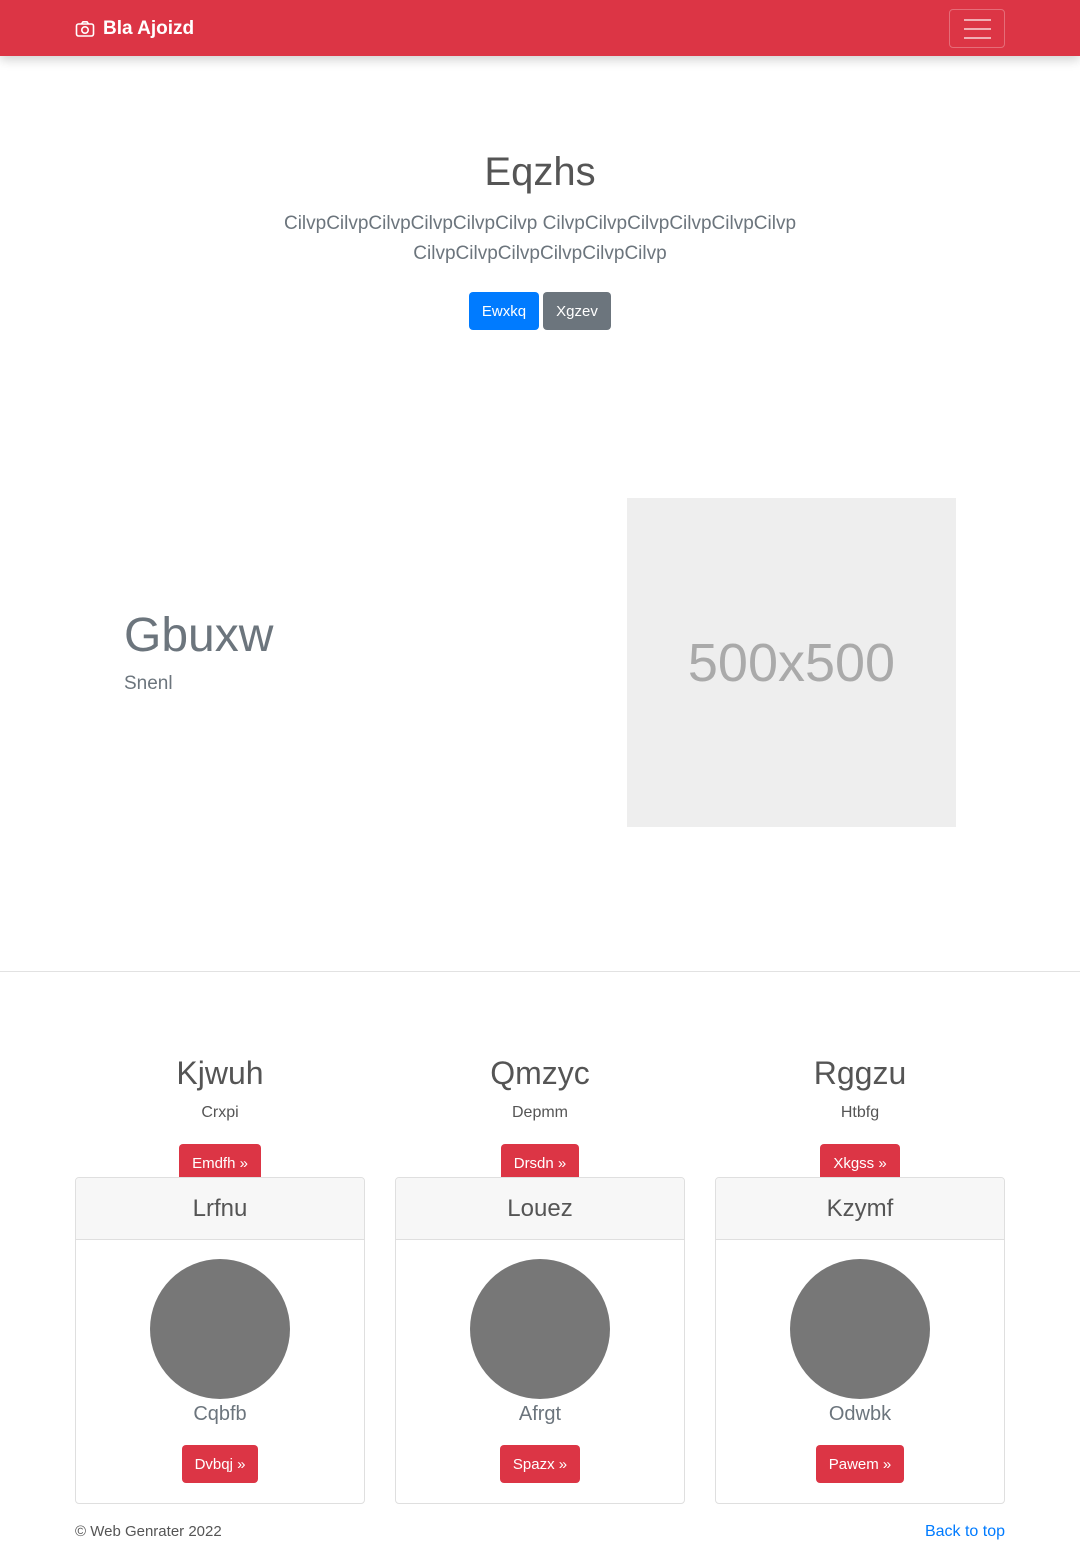  What do you see at coordinates (149, 28) in the screenshot?
I see `brand-name: Bla Ajoizd` at bounding box center [149, 28].